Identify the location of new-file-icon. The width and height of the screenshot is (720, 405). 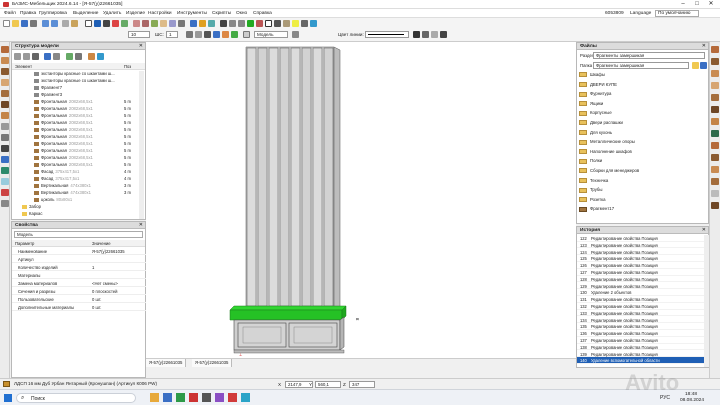
(6, 23).